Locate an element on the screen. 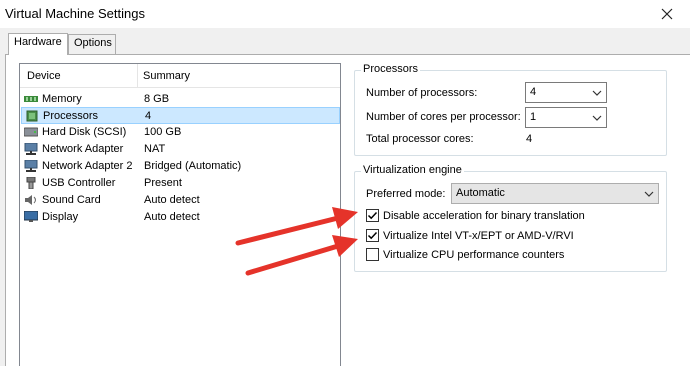  device-row-processors: Processors 4 is located at coordinates (180, 115).